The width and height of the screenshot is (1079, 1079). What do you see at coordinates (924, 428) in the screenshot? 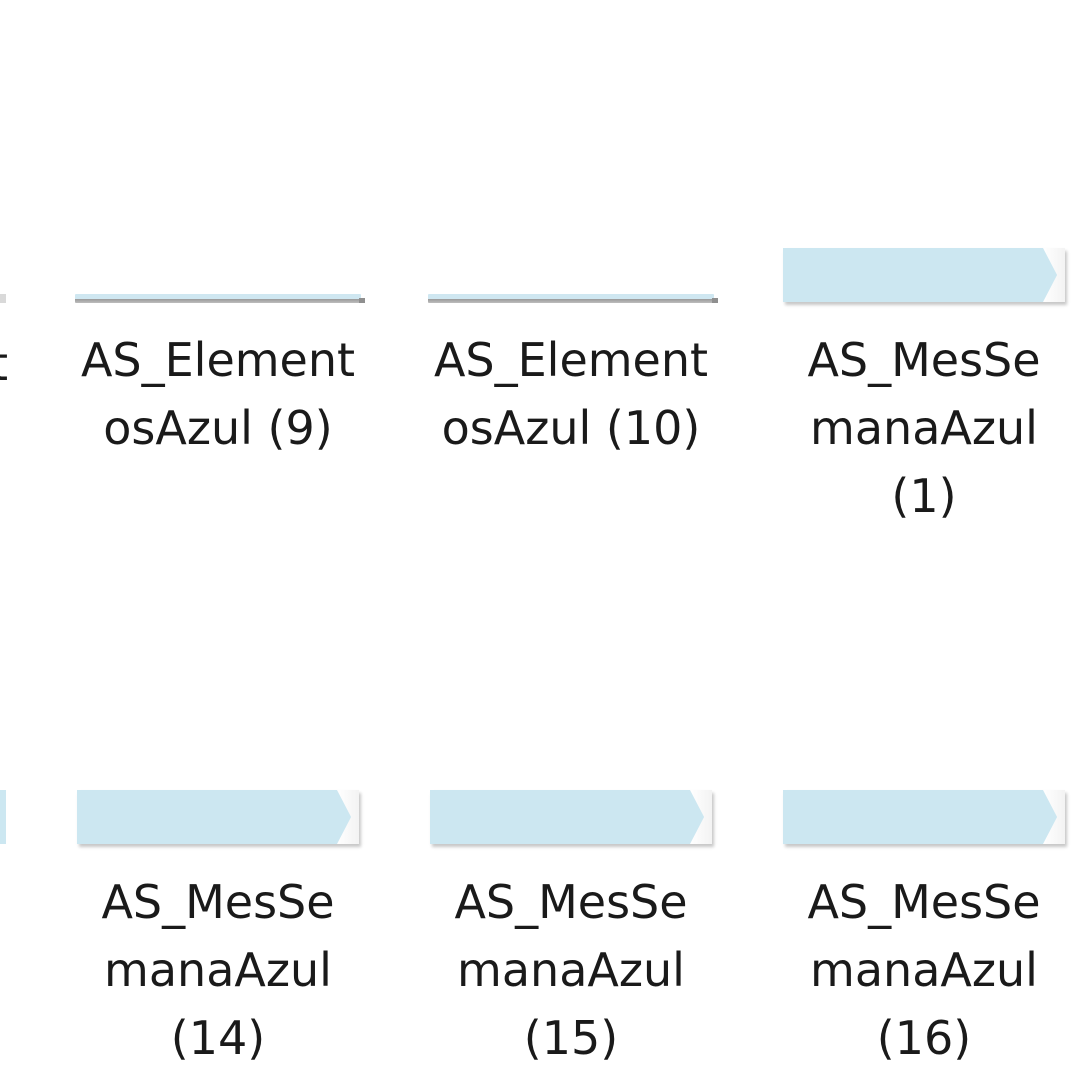
I see `file-label: AS_MesSe manaAzul (1)` at bounding box center [924, 428].